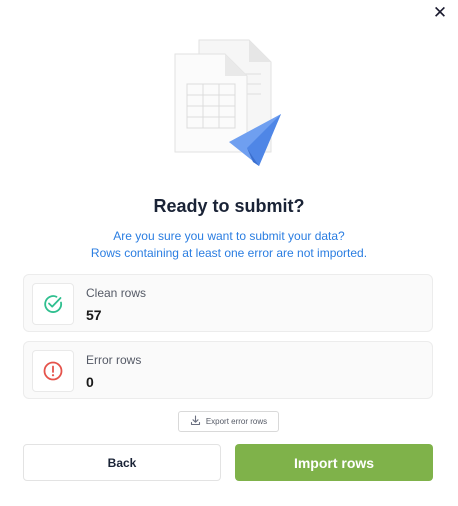  What do you see at coordinates (53, 304) in the screenshot?
I see `check-circle-icon` at bounding box center [53, 304].